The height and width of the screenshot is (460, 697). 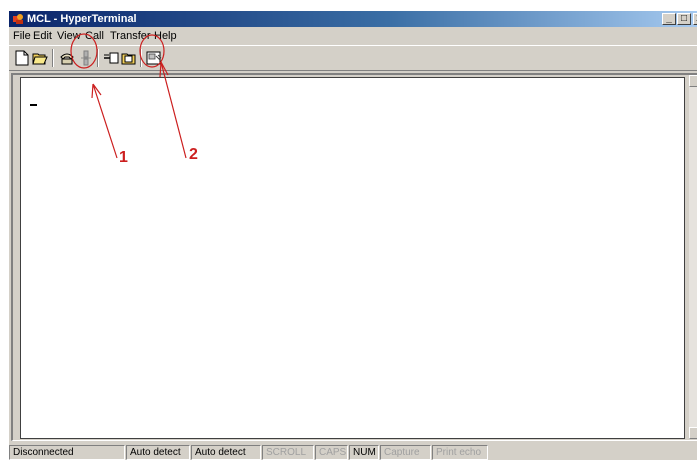 What do you see at coordinates (154, 58) in the screenshot?
I see `properties-icon` at bounding box center [154, 58].